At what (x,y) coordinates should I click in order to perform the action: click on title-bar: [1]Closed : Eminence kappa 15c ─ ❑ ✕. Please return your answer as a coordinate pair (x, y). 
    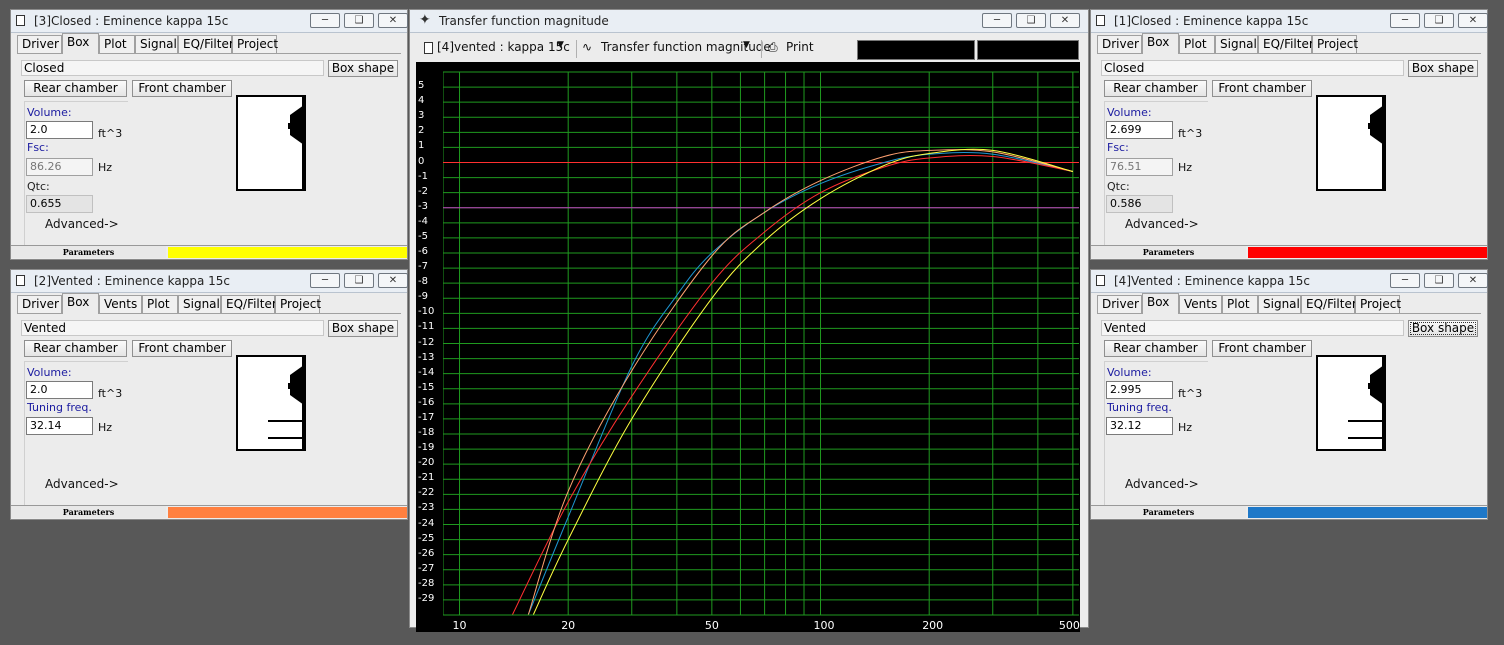
    Looking at the image, I should click on (1289, 21).